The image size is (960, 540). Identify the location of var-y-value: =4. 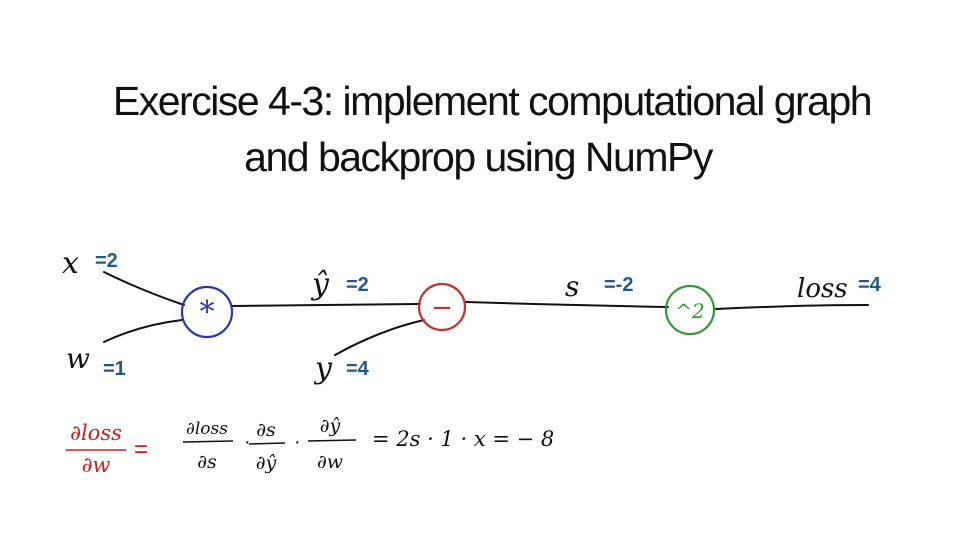
(358, 369).